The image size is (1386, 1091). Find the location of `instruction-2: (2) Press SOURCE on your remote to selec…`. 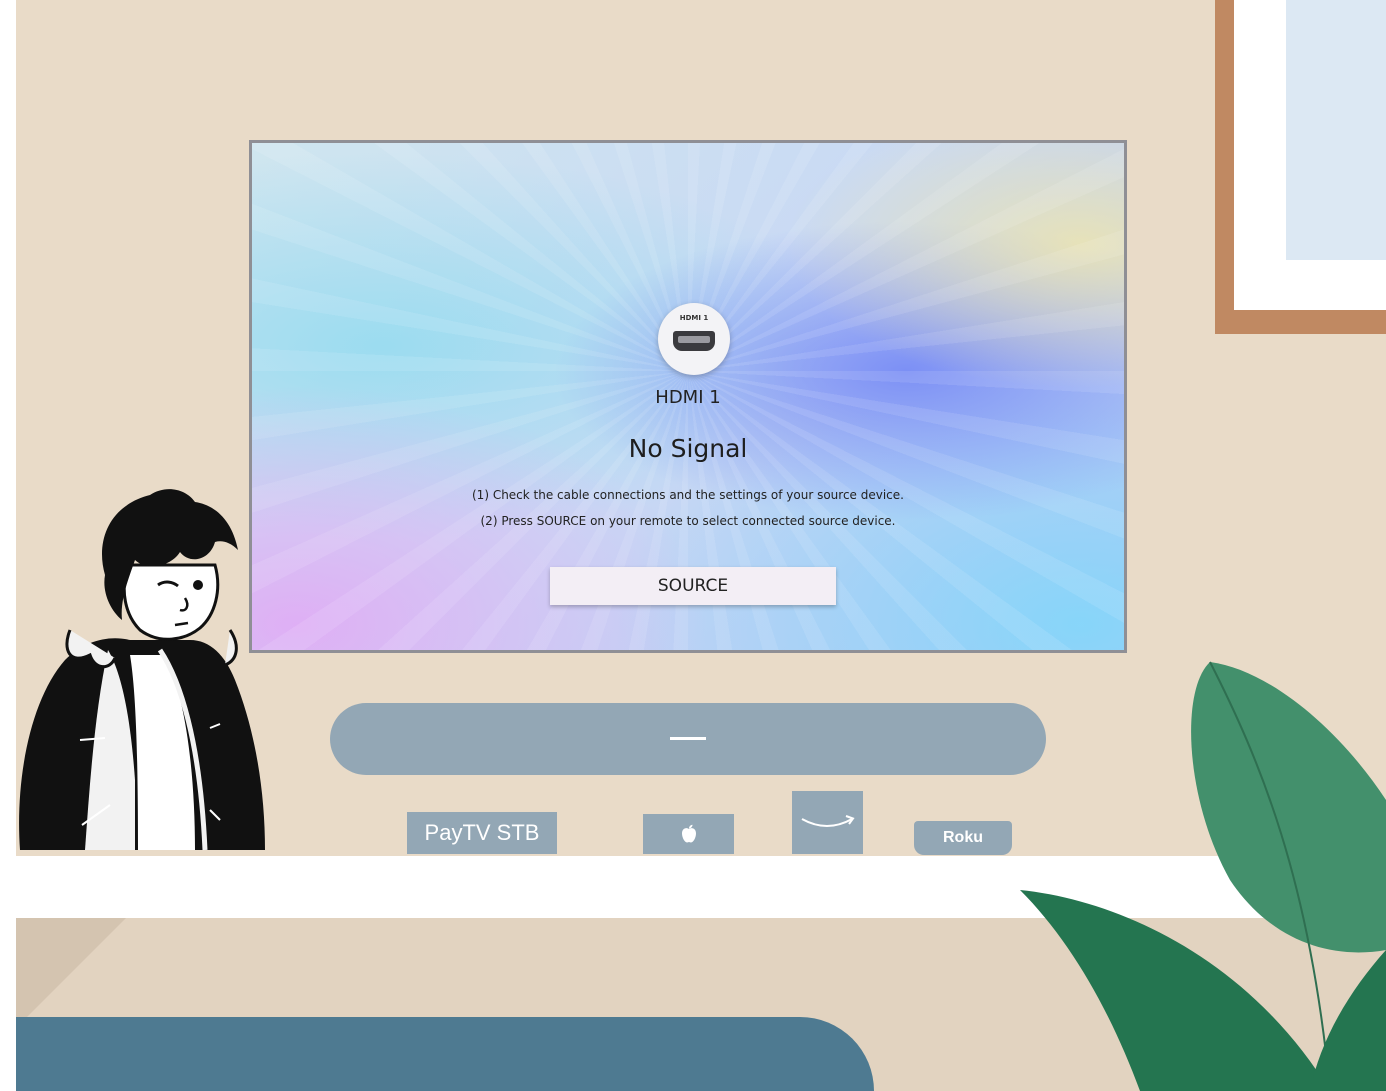

instruction-2: (2) Press SOURCE on your remote to selec… is located at coordinates (688, 521).